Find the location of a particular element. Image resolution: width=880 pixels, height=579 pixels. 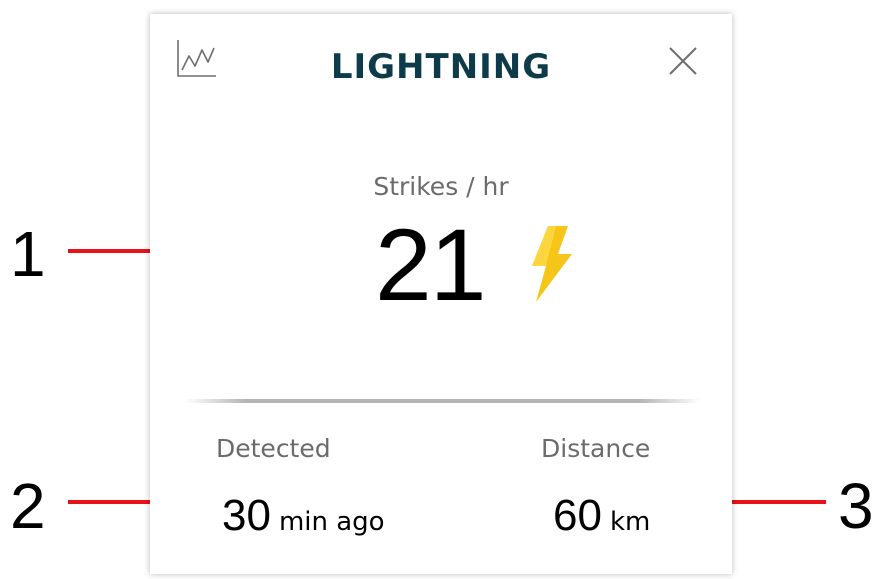

detected-unit: min ago is located at coordinates (331, 522).